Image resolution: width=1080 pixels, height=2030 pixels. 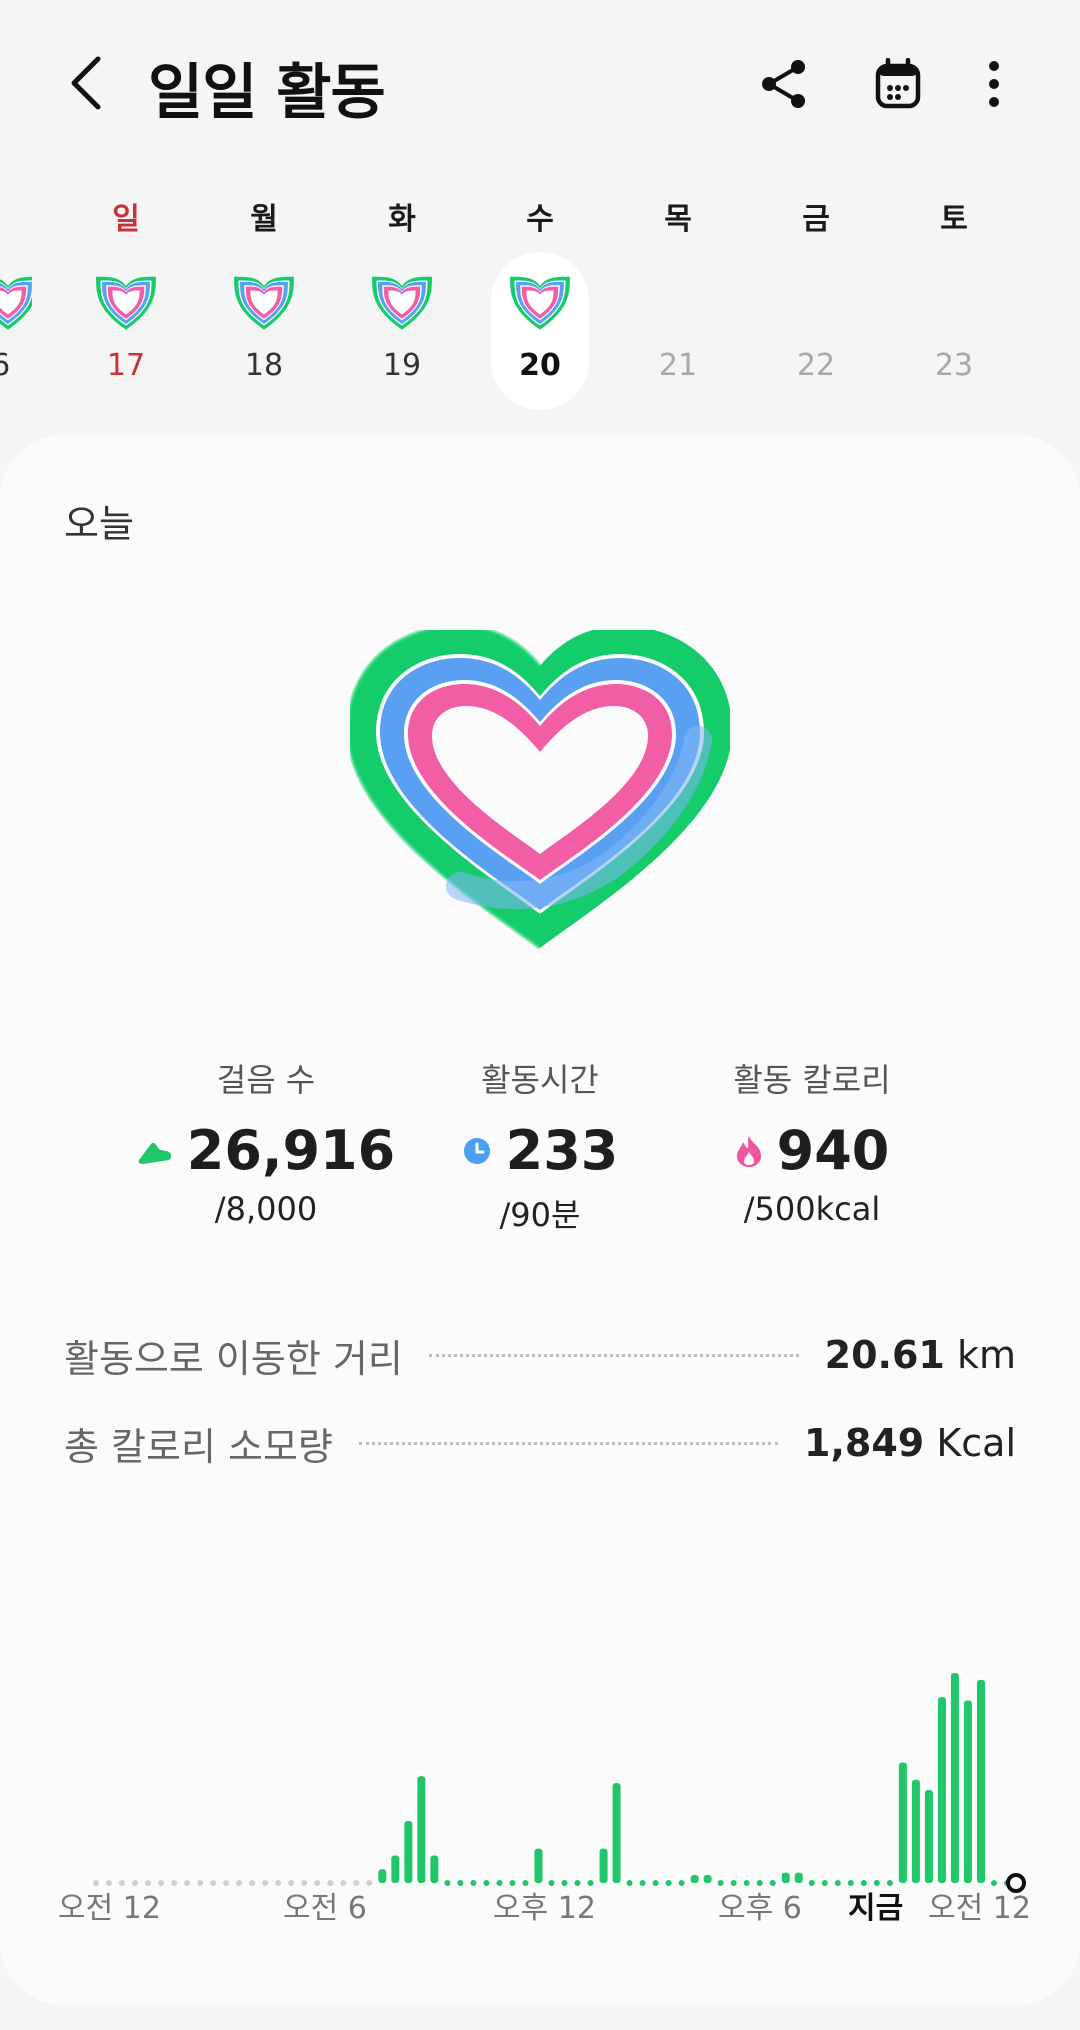 What do you see at coordinates (264, 331) in the screenshot?
I see `day-18: 18` at bounding box center [264, 331].